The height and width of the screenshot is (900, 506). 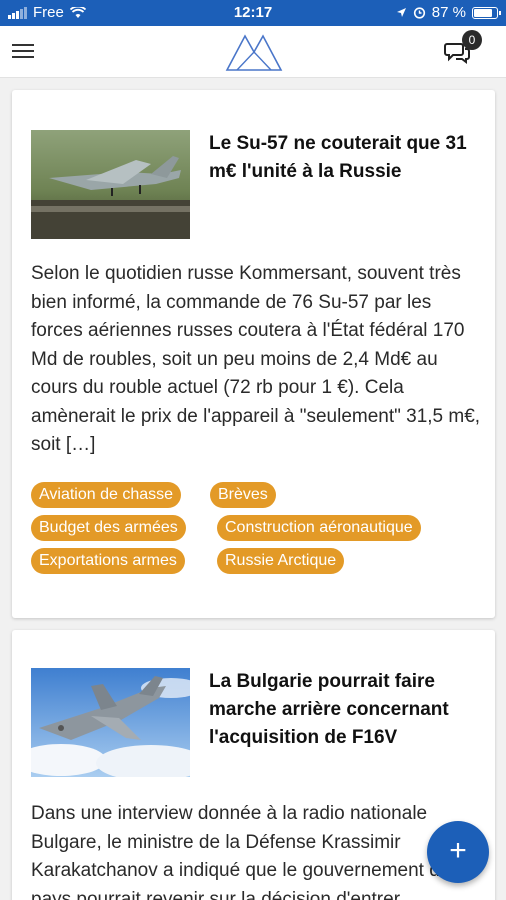 I want to click on battery-icon, so click(x=486, y=12).